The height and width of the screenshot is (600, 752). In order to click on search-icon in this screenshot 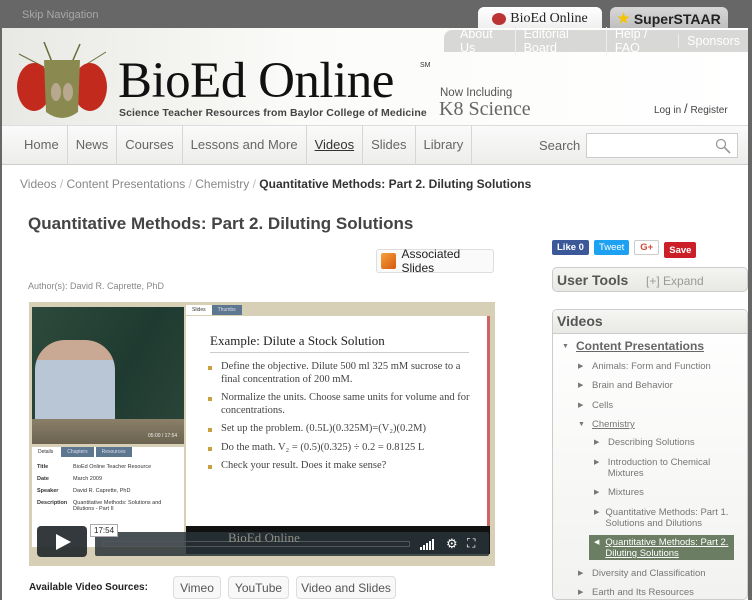, I will do `click(723, 146)`.